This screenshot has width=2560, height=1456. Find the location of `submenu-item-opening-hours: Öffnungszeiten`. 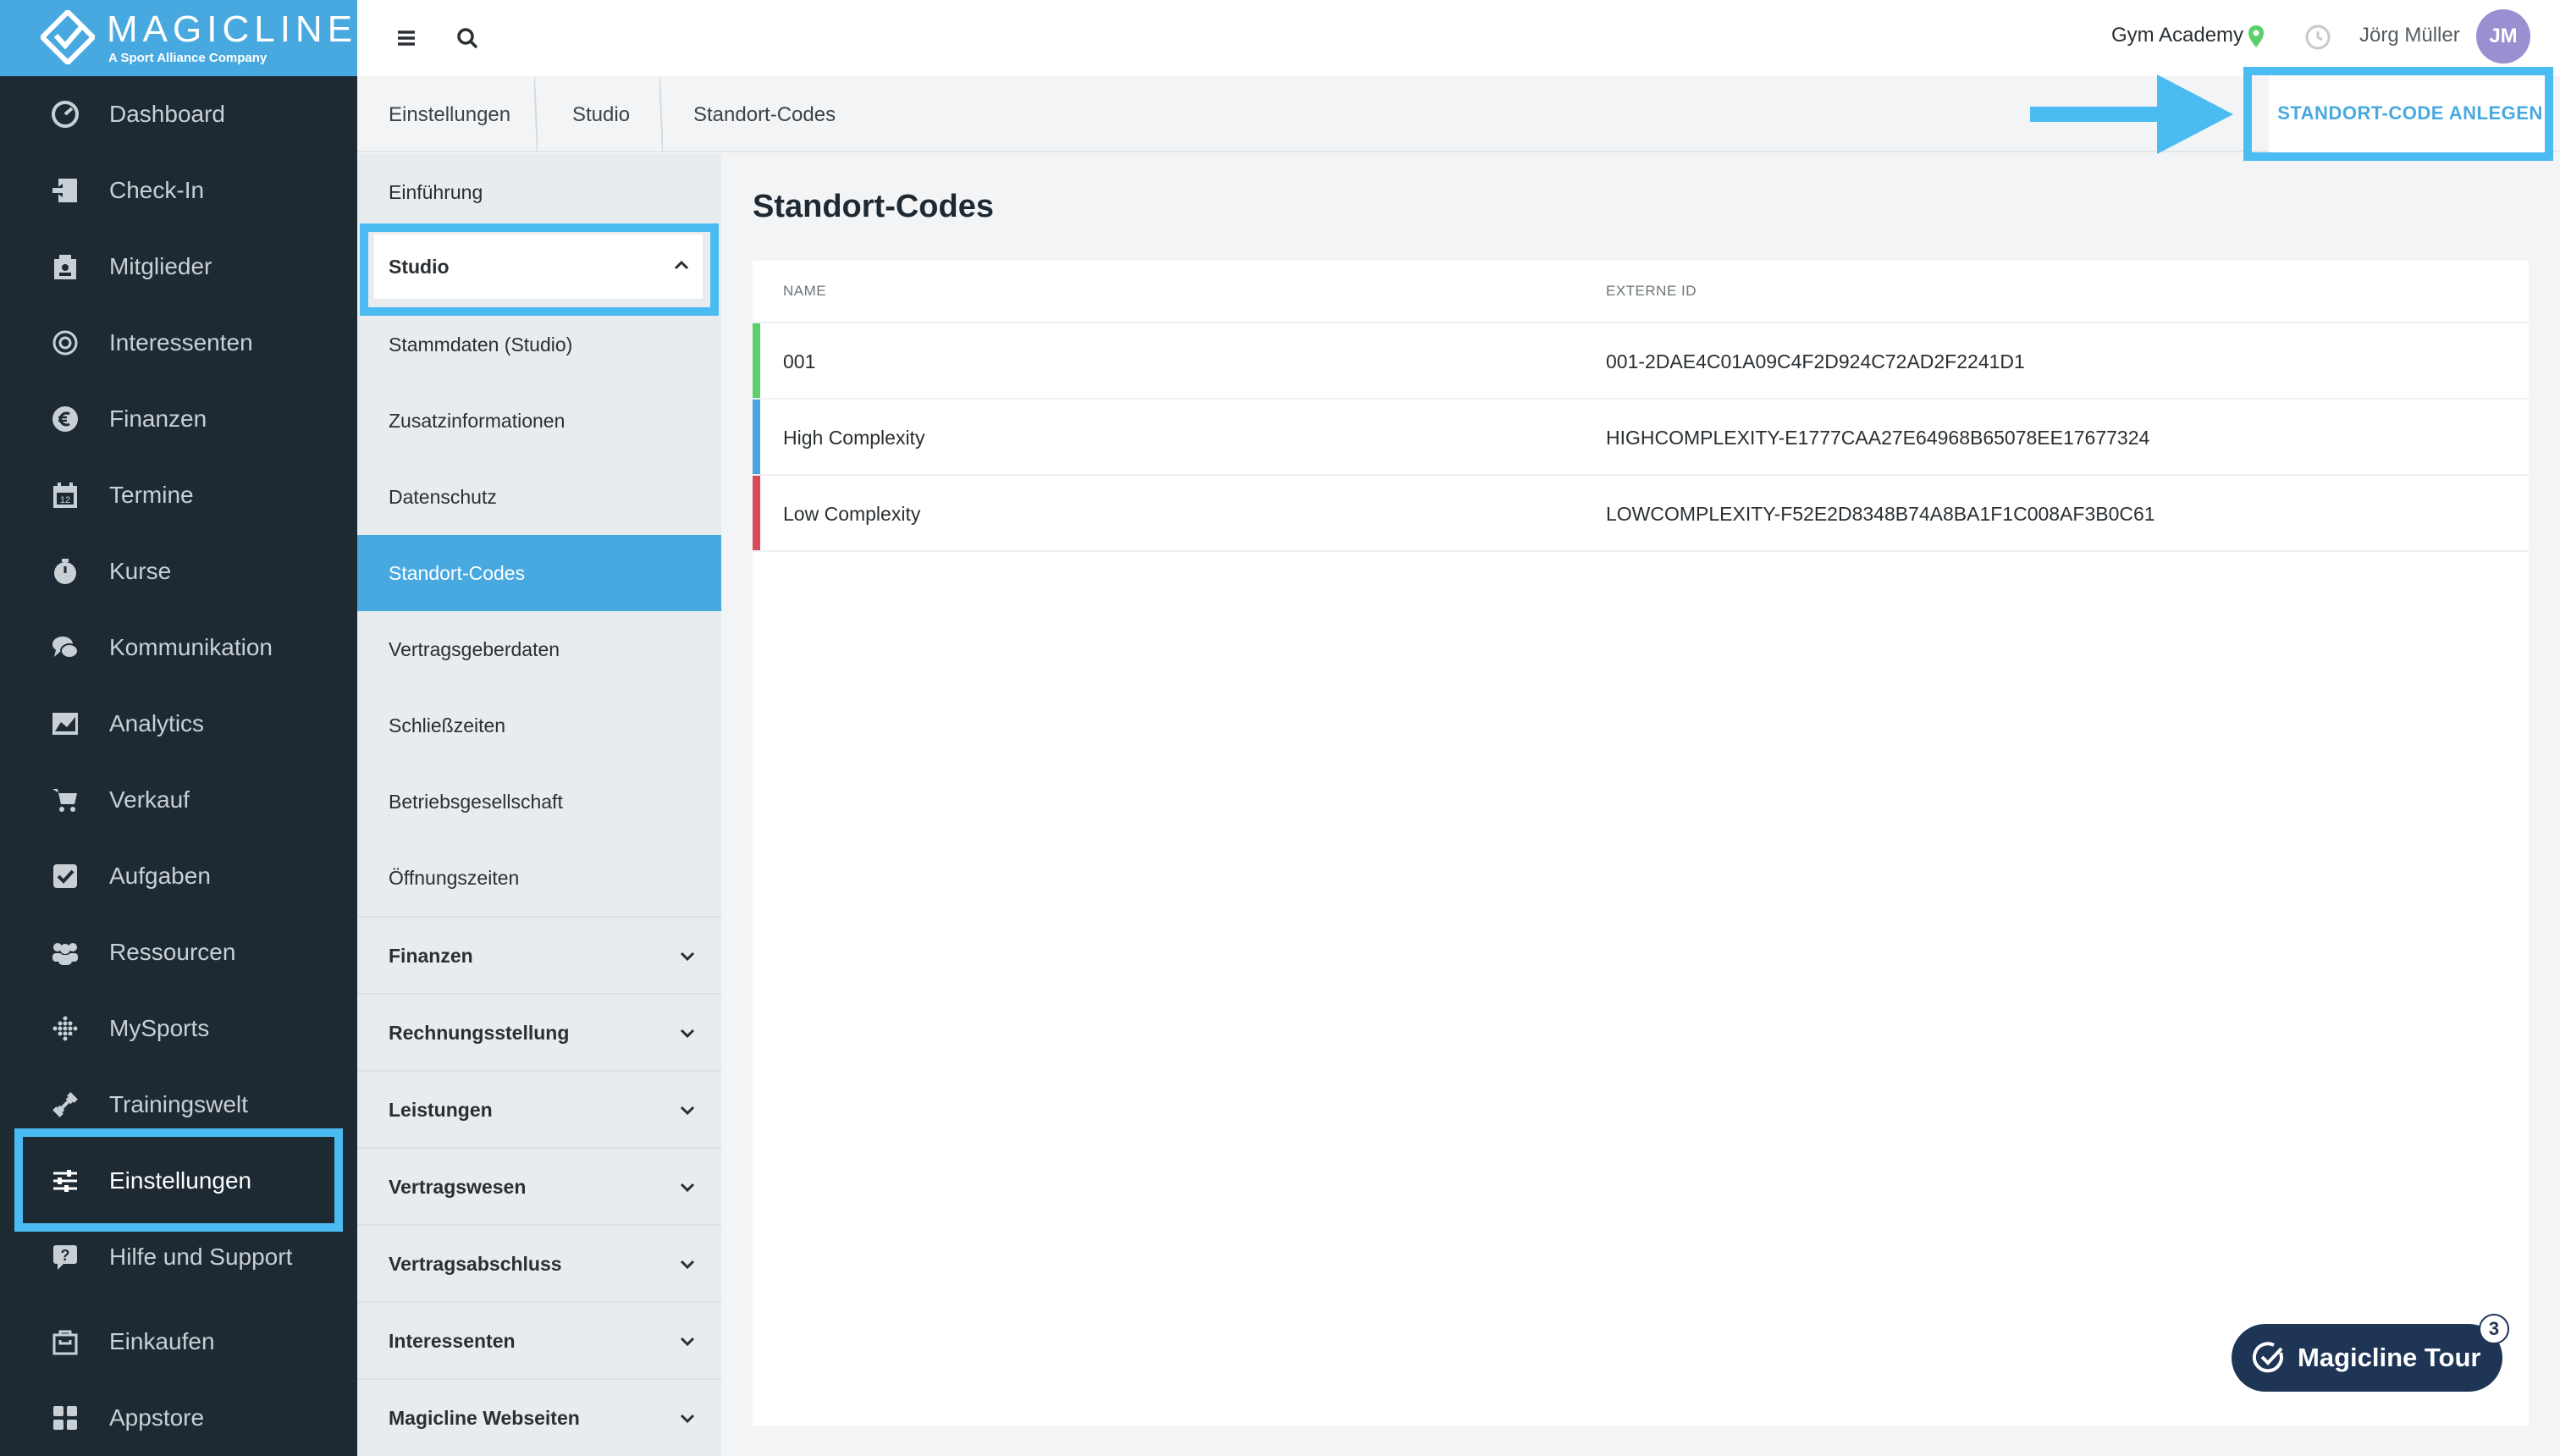

submenu-item-opening-hours: Öffnungszeiten is located at coordinates (539, 878).